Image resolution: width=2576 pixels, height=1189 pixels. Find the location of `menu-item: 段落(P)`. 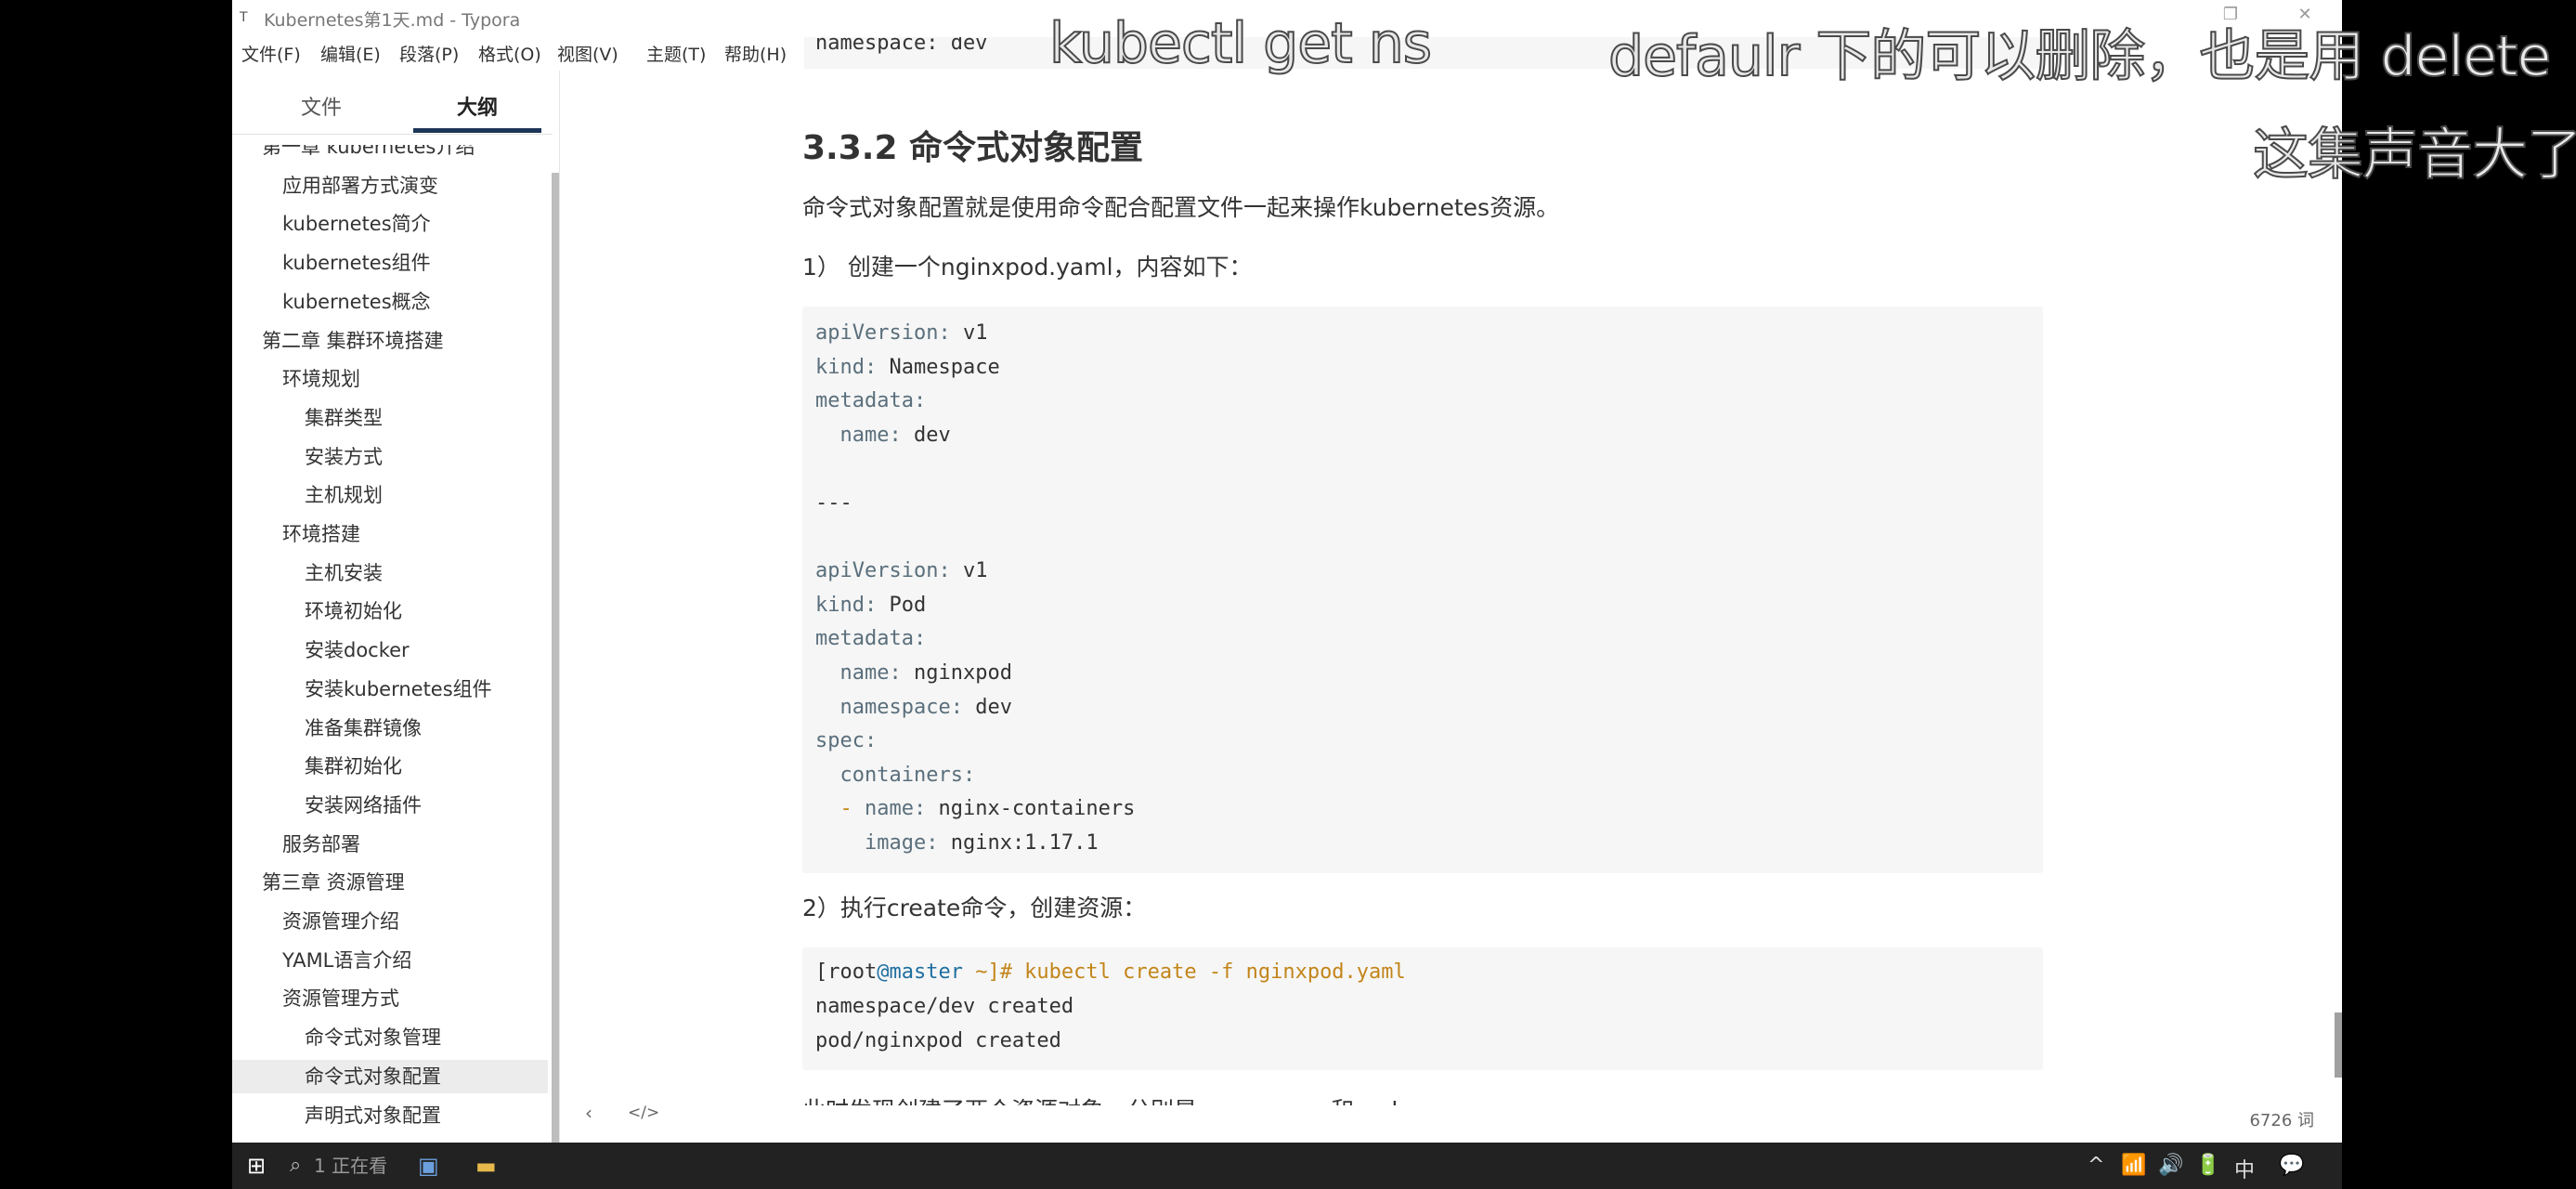

menu-item: 段落(P) is located at coordinates (429, 53).